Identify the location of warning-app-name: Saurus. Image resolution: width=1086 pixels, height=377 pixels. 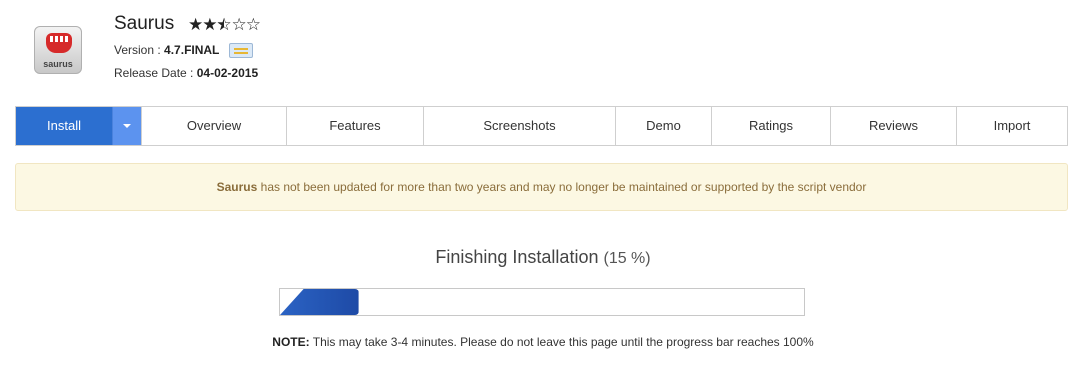
(237, 187).